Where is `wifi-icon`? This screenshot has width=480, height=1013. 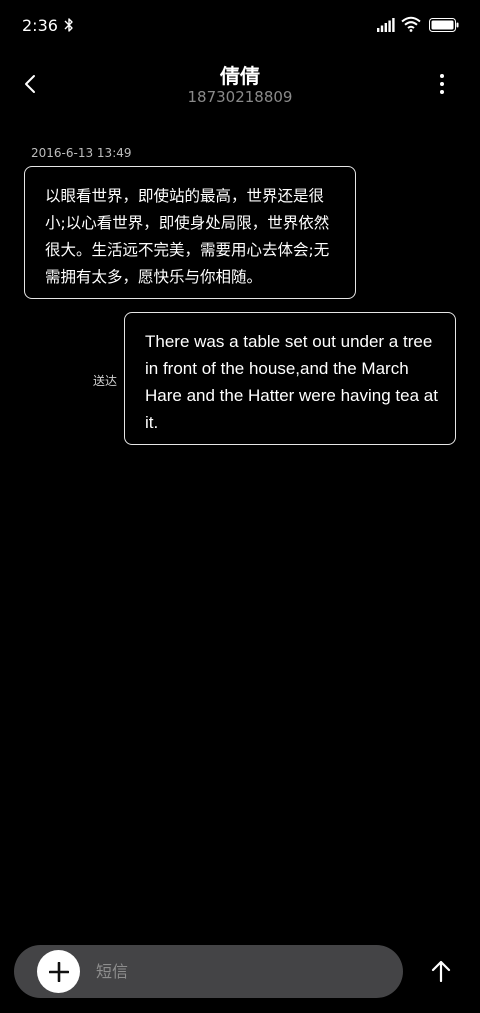 wifi-icon is located at coordinates (411, 24).